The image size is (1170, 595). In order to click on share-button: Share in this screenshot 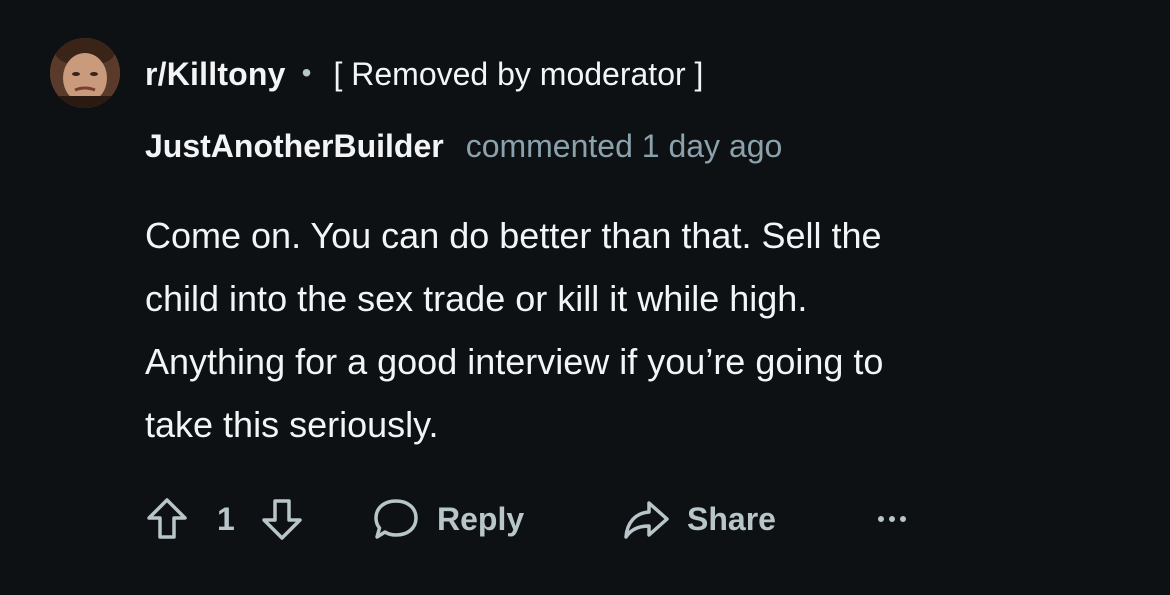, I will do `click(698, 519)`.